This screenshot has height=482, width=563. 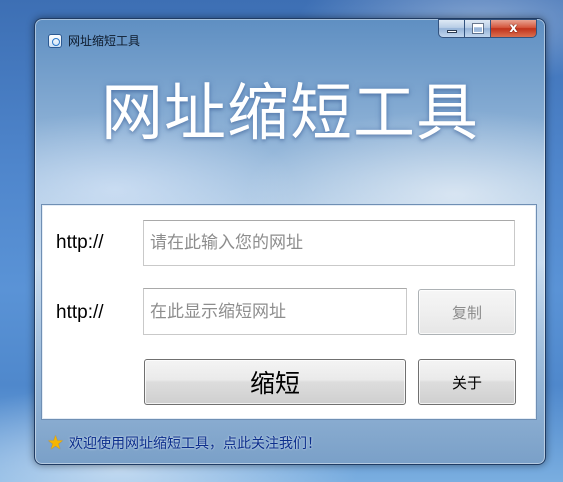 What do you see at coordinates (80, 242) in the screenshot?
I see `url-prefix-label: http://` at bounding box center [80, 242].